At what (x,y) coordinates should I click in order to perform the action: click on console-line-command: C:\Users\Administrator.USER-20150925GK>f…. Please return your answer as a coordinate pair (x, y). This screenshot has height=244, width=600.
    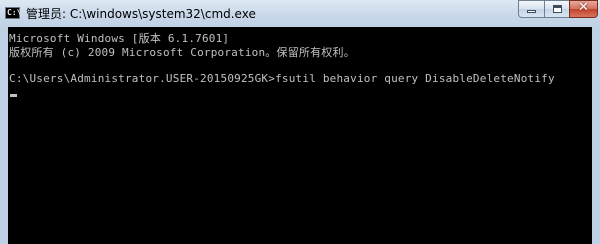
    Looking at the image, I should click on (282, 78).